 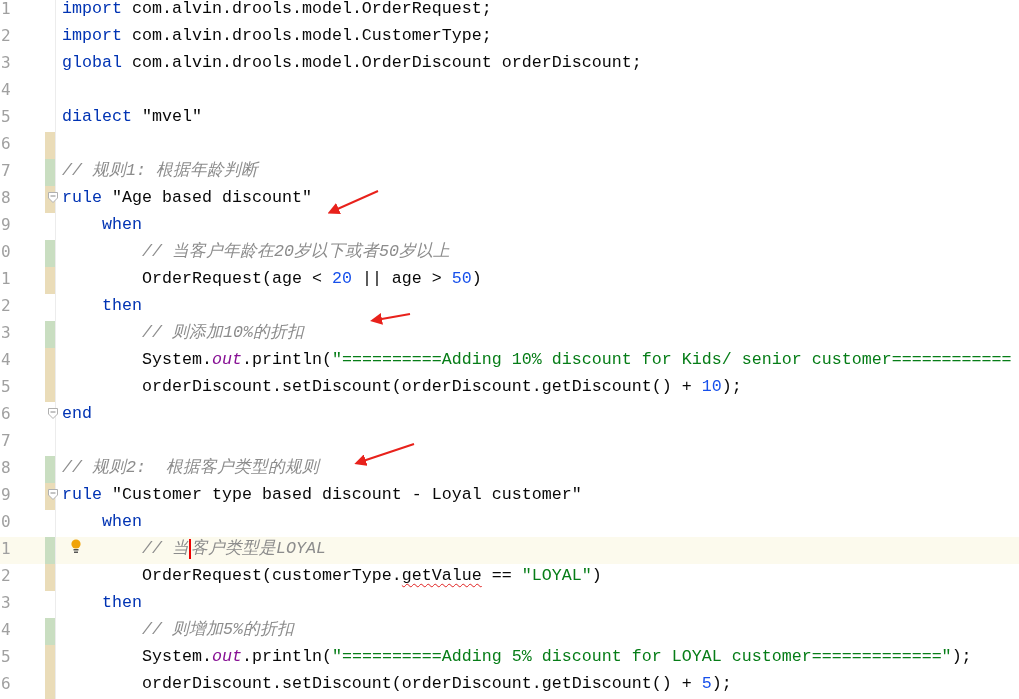 I want to click on code-text: com.alvin.drools.model.OrderDiscount orderDiscount;, so click(x=386, y=63).